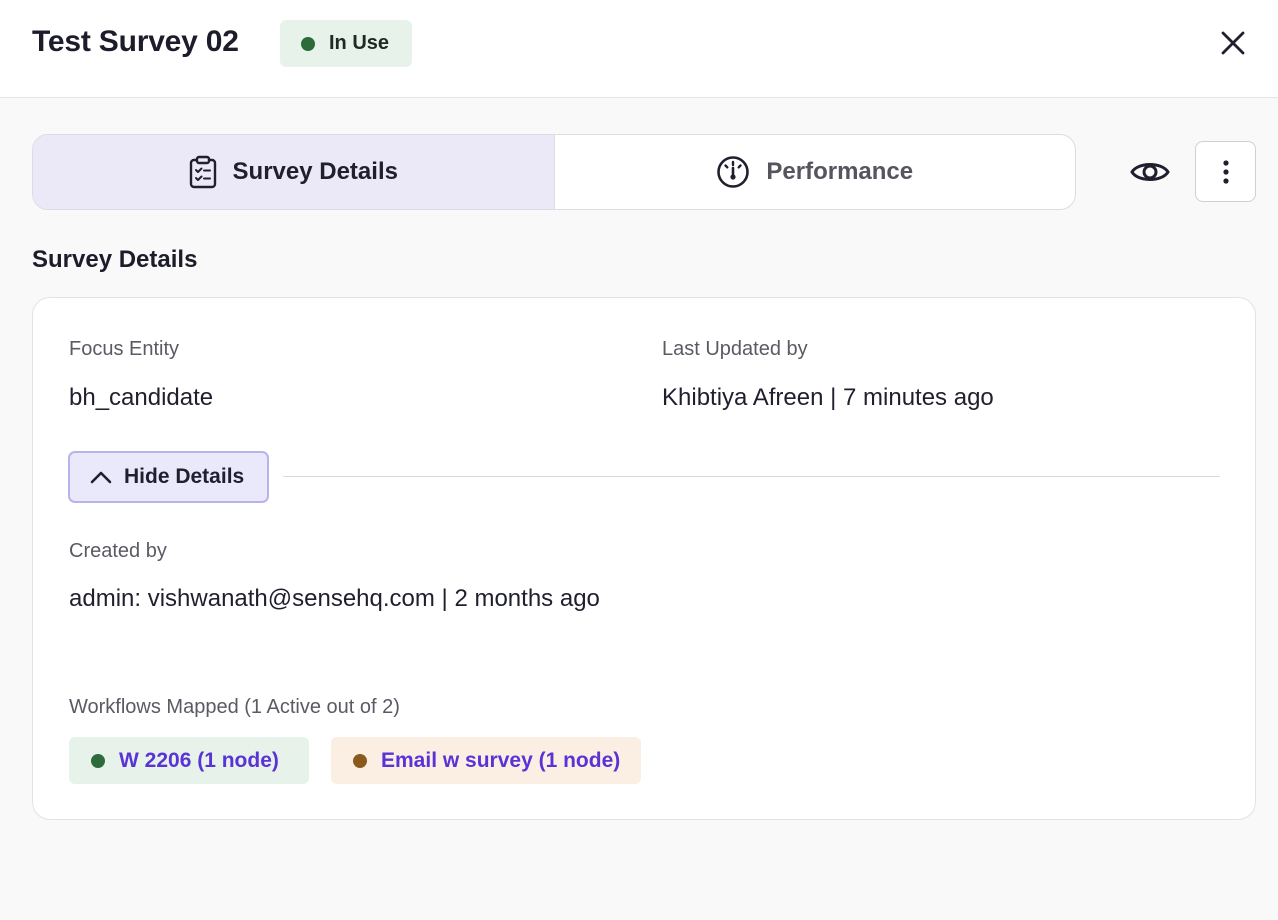 This screenshot has height=920, width=1278. What do you see at coordinates (115, 259) in the screenshot?
I see `section-title: Survey Details` at bounding box center [115, 259].